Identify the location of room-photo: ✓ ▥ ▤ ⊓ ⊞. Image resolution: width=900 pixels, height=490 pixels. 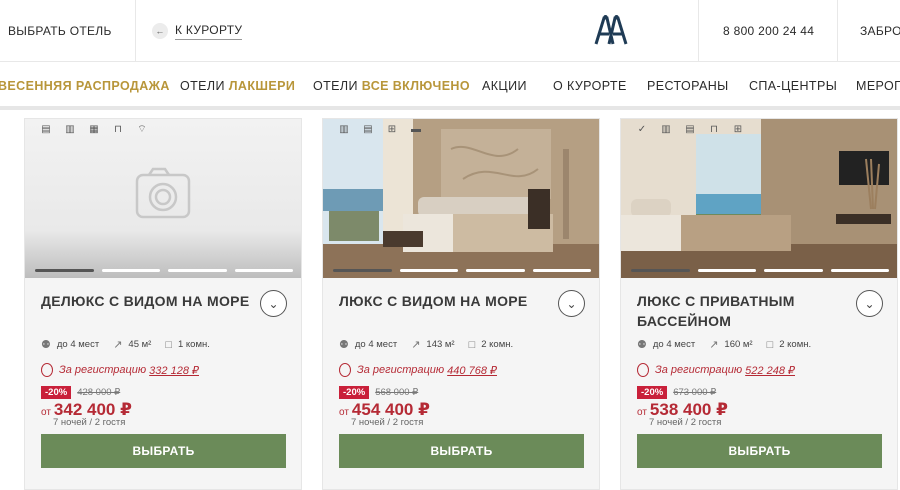
(759, 198).